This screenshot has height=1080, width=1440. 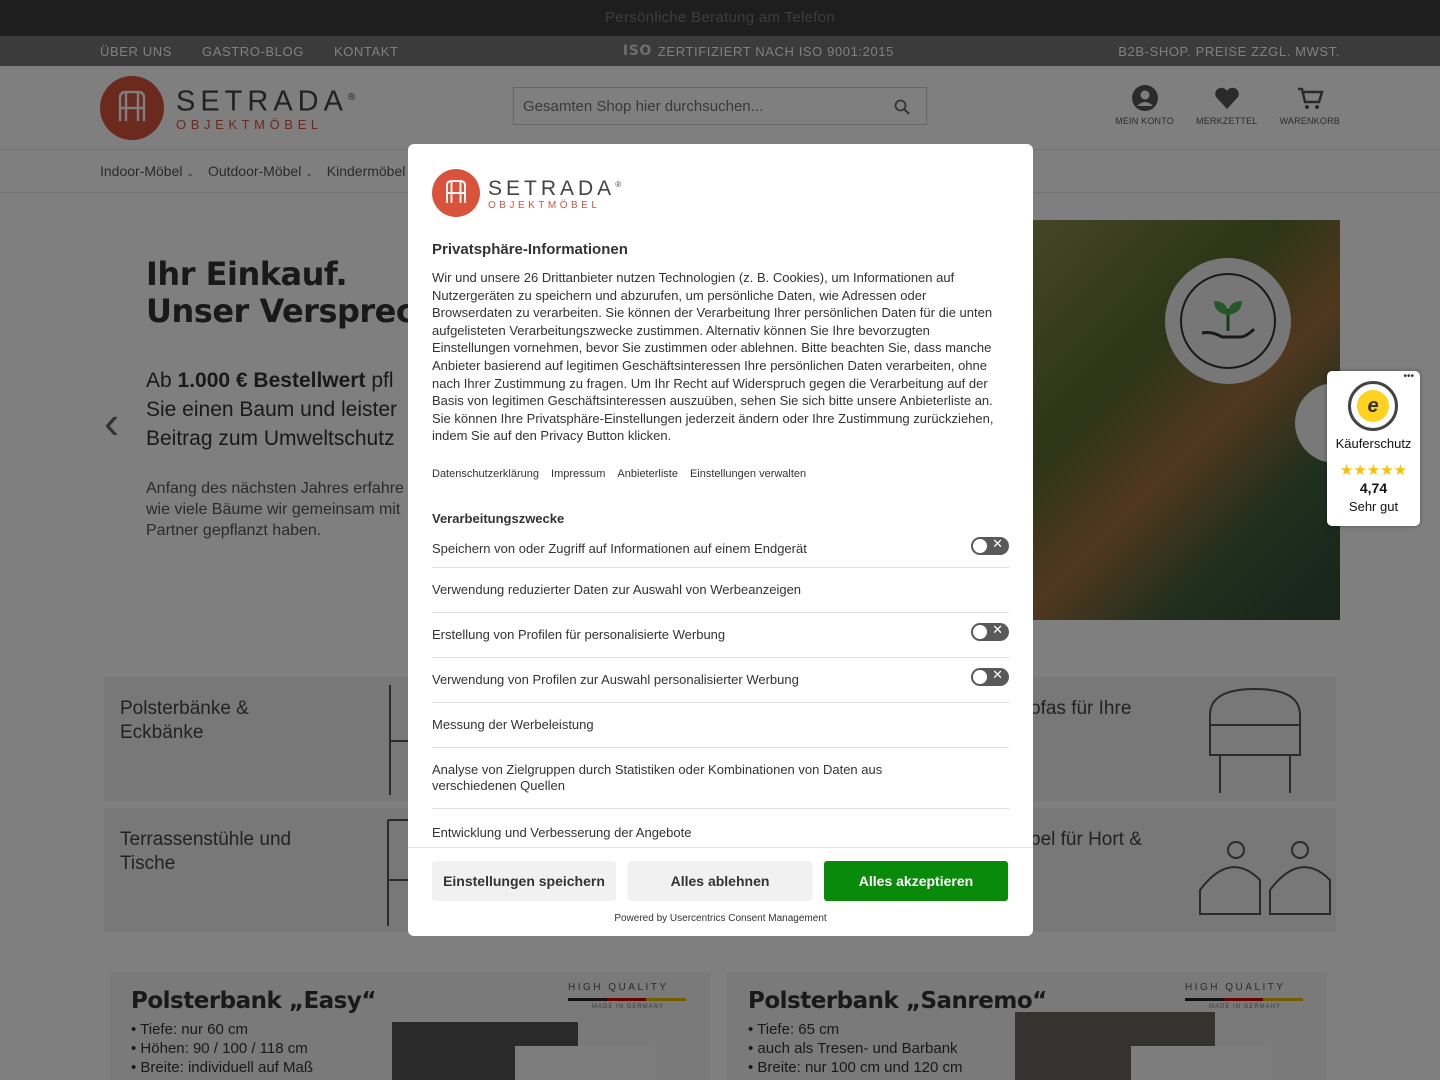 What do you see at coordinates (1373, 443) in the screenshot?
I see `trusted-shops-label: Käuferschutz` at bounding box center [1373, 443].